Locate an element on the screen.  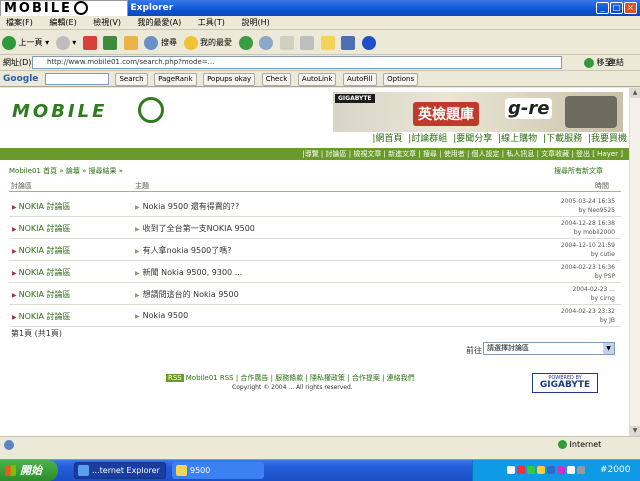
task-folder: 9500 is located at coordinates (218, 470).